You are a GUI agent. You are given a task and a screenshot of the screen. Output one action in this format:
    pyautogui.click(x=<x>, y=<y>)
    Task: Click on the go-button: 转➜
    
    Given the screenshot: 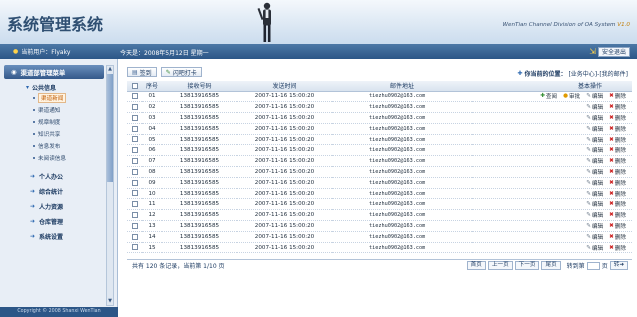 What is the action you would take?
    pyautogui.click(x=618, y=265)
    